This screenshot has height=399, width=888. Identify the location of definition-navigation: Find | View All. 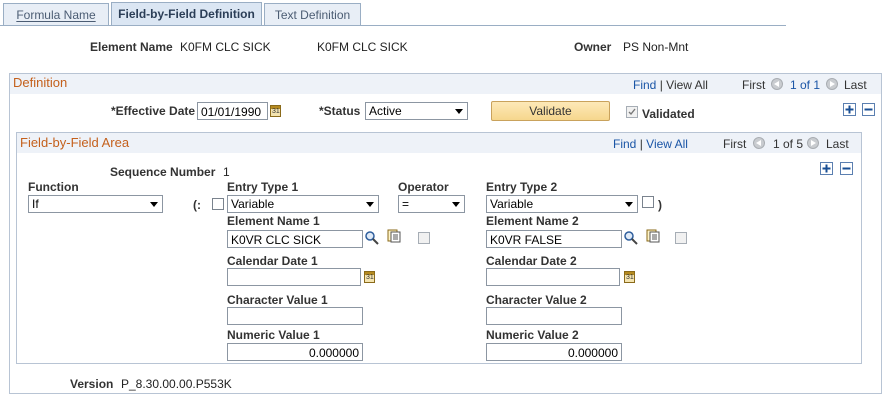
(670, 85).